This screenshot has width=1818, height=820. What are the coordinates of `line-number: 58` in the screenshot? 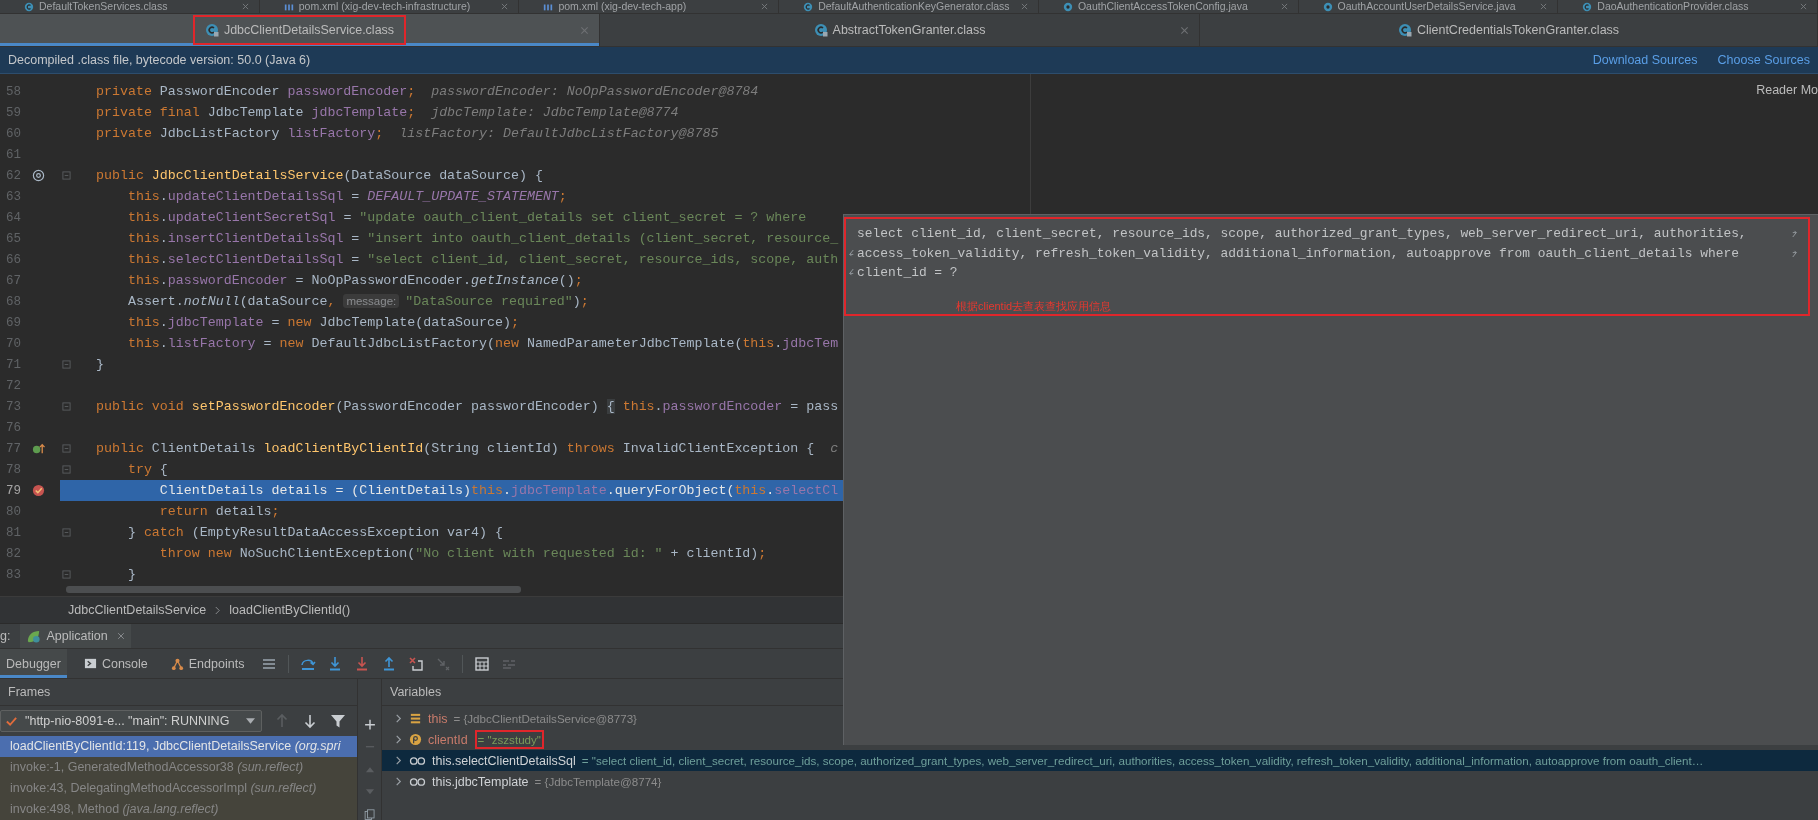 It's located at (13, 91).